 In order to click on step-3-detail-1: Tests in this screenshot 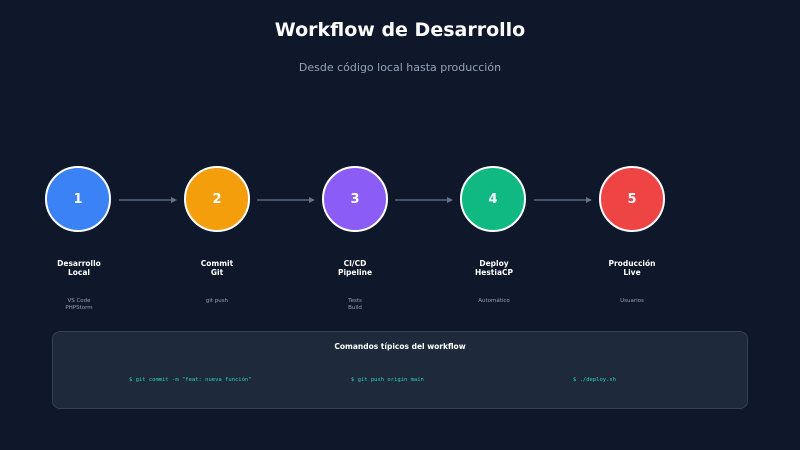, I will do `click(355, 301)`.